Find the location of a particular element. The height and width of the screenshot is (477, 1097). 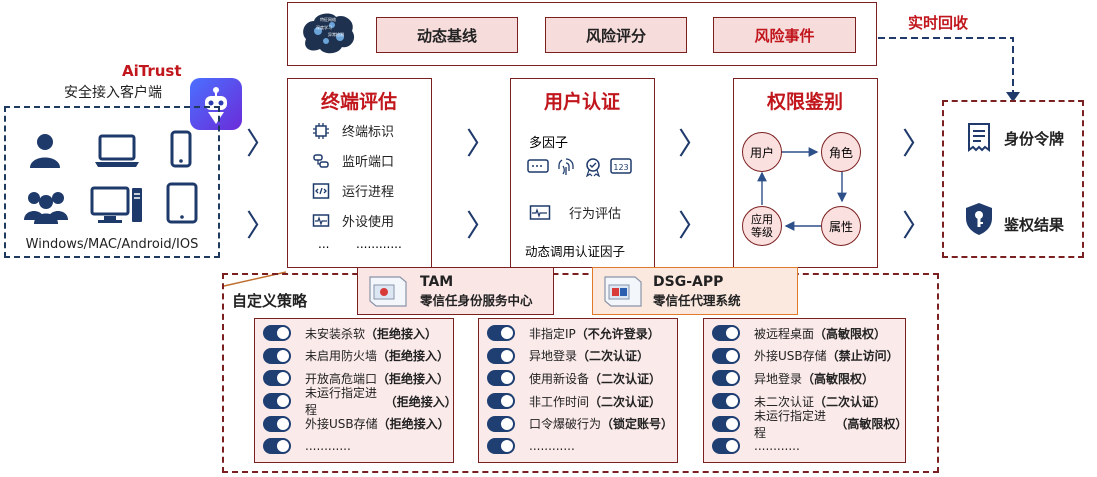

proxy-server-icon is located at coordinates (623, 291).